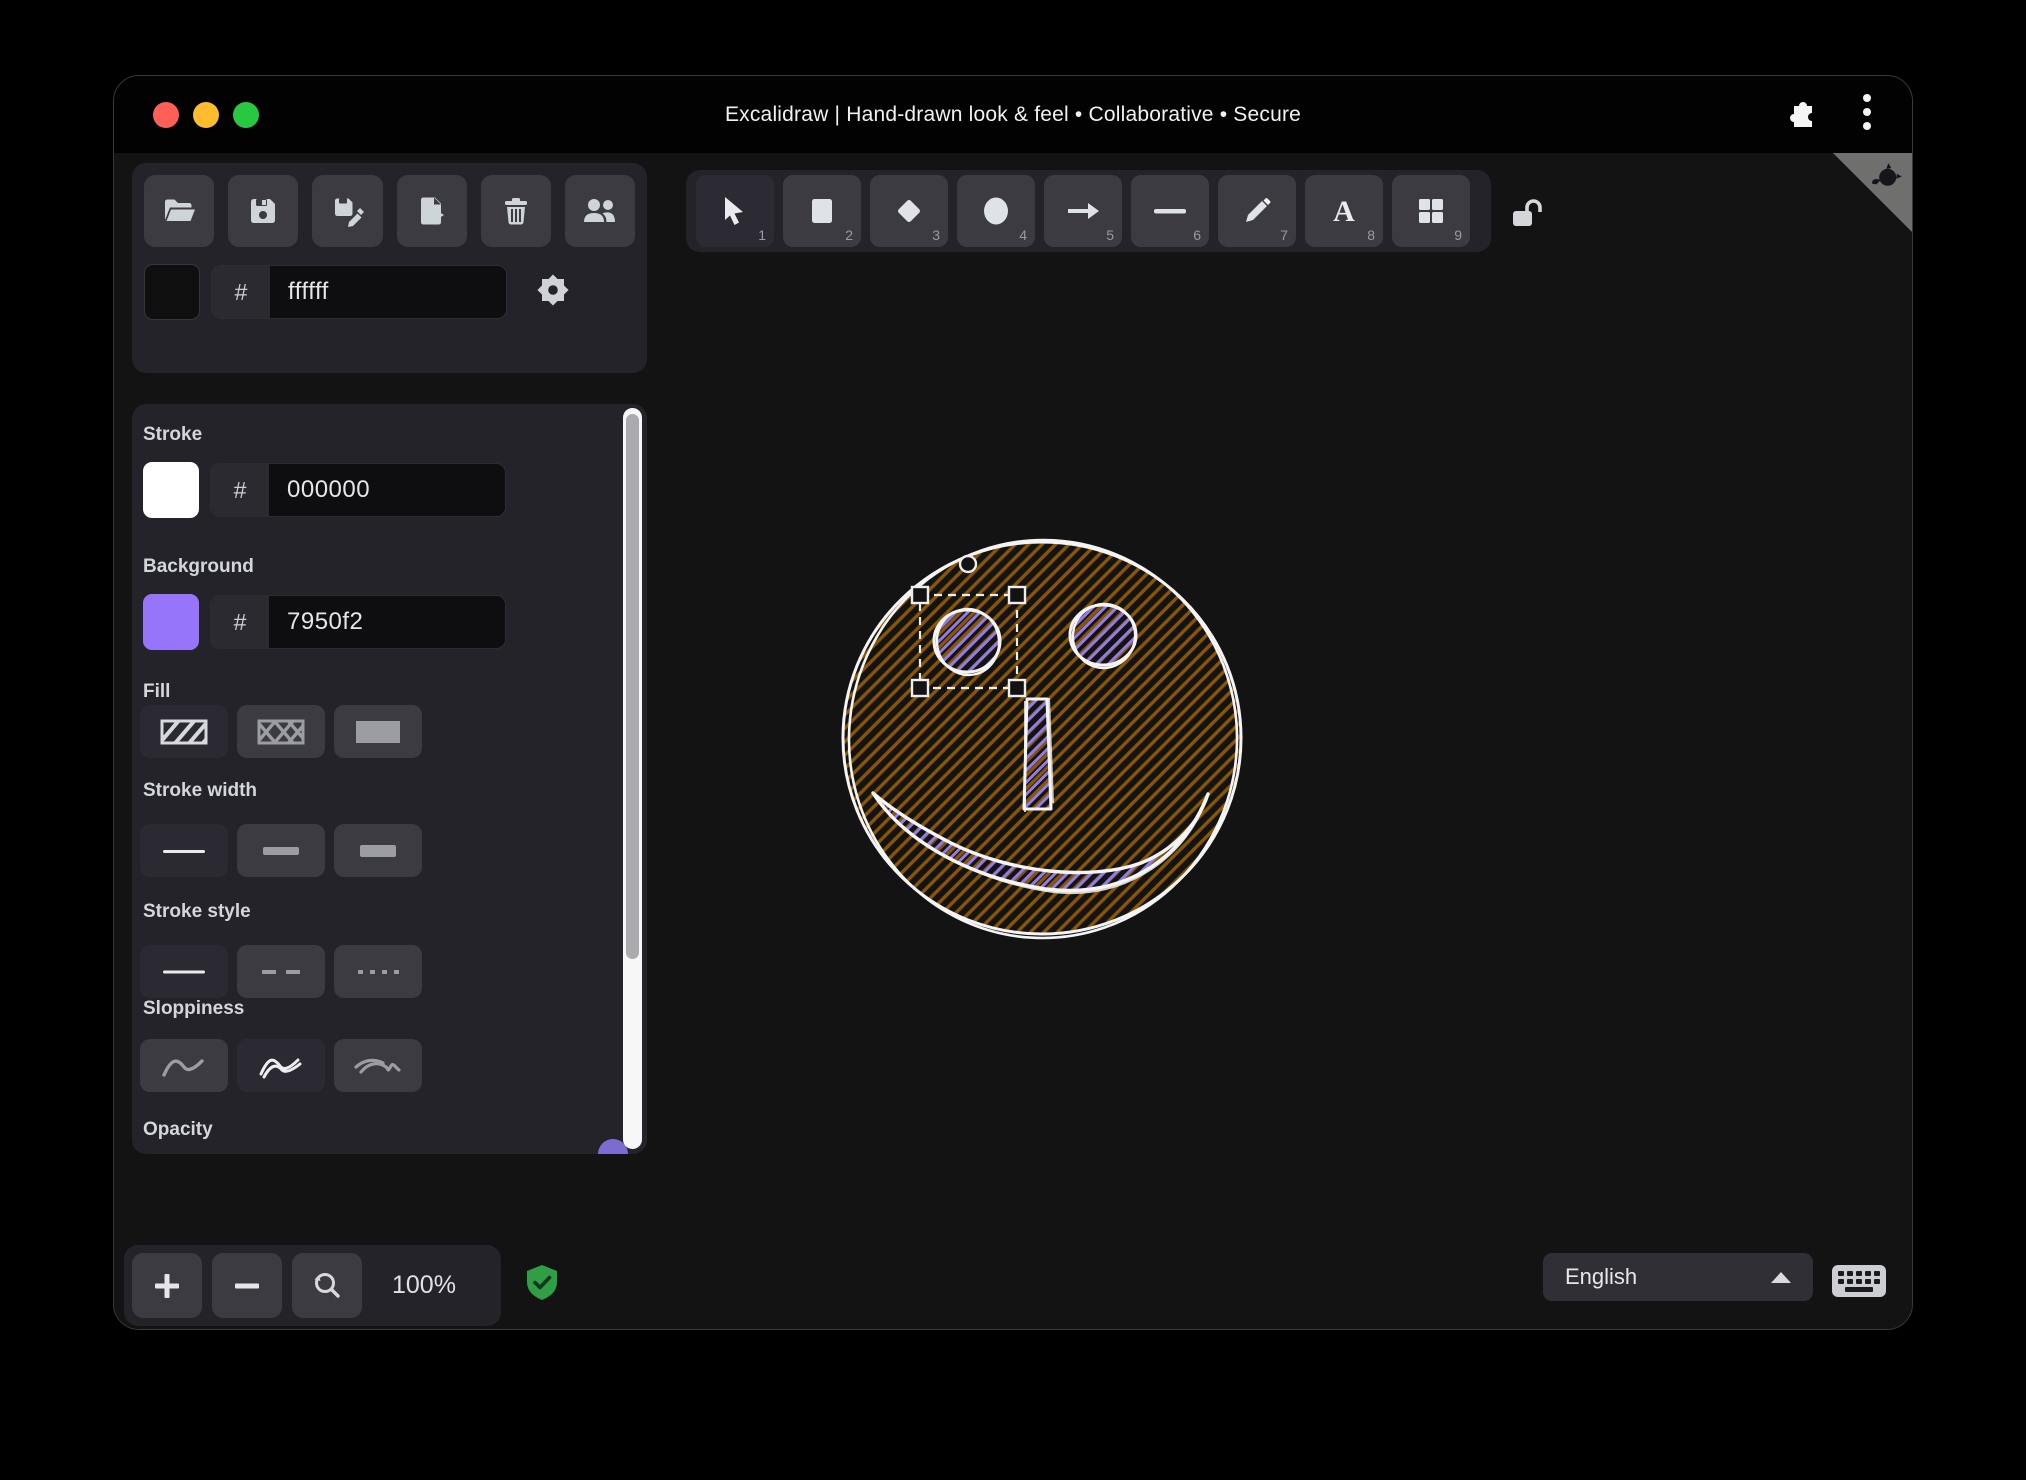  I want to click on canvas-bg-color-input: ffffff, so click(388, 292).